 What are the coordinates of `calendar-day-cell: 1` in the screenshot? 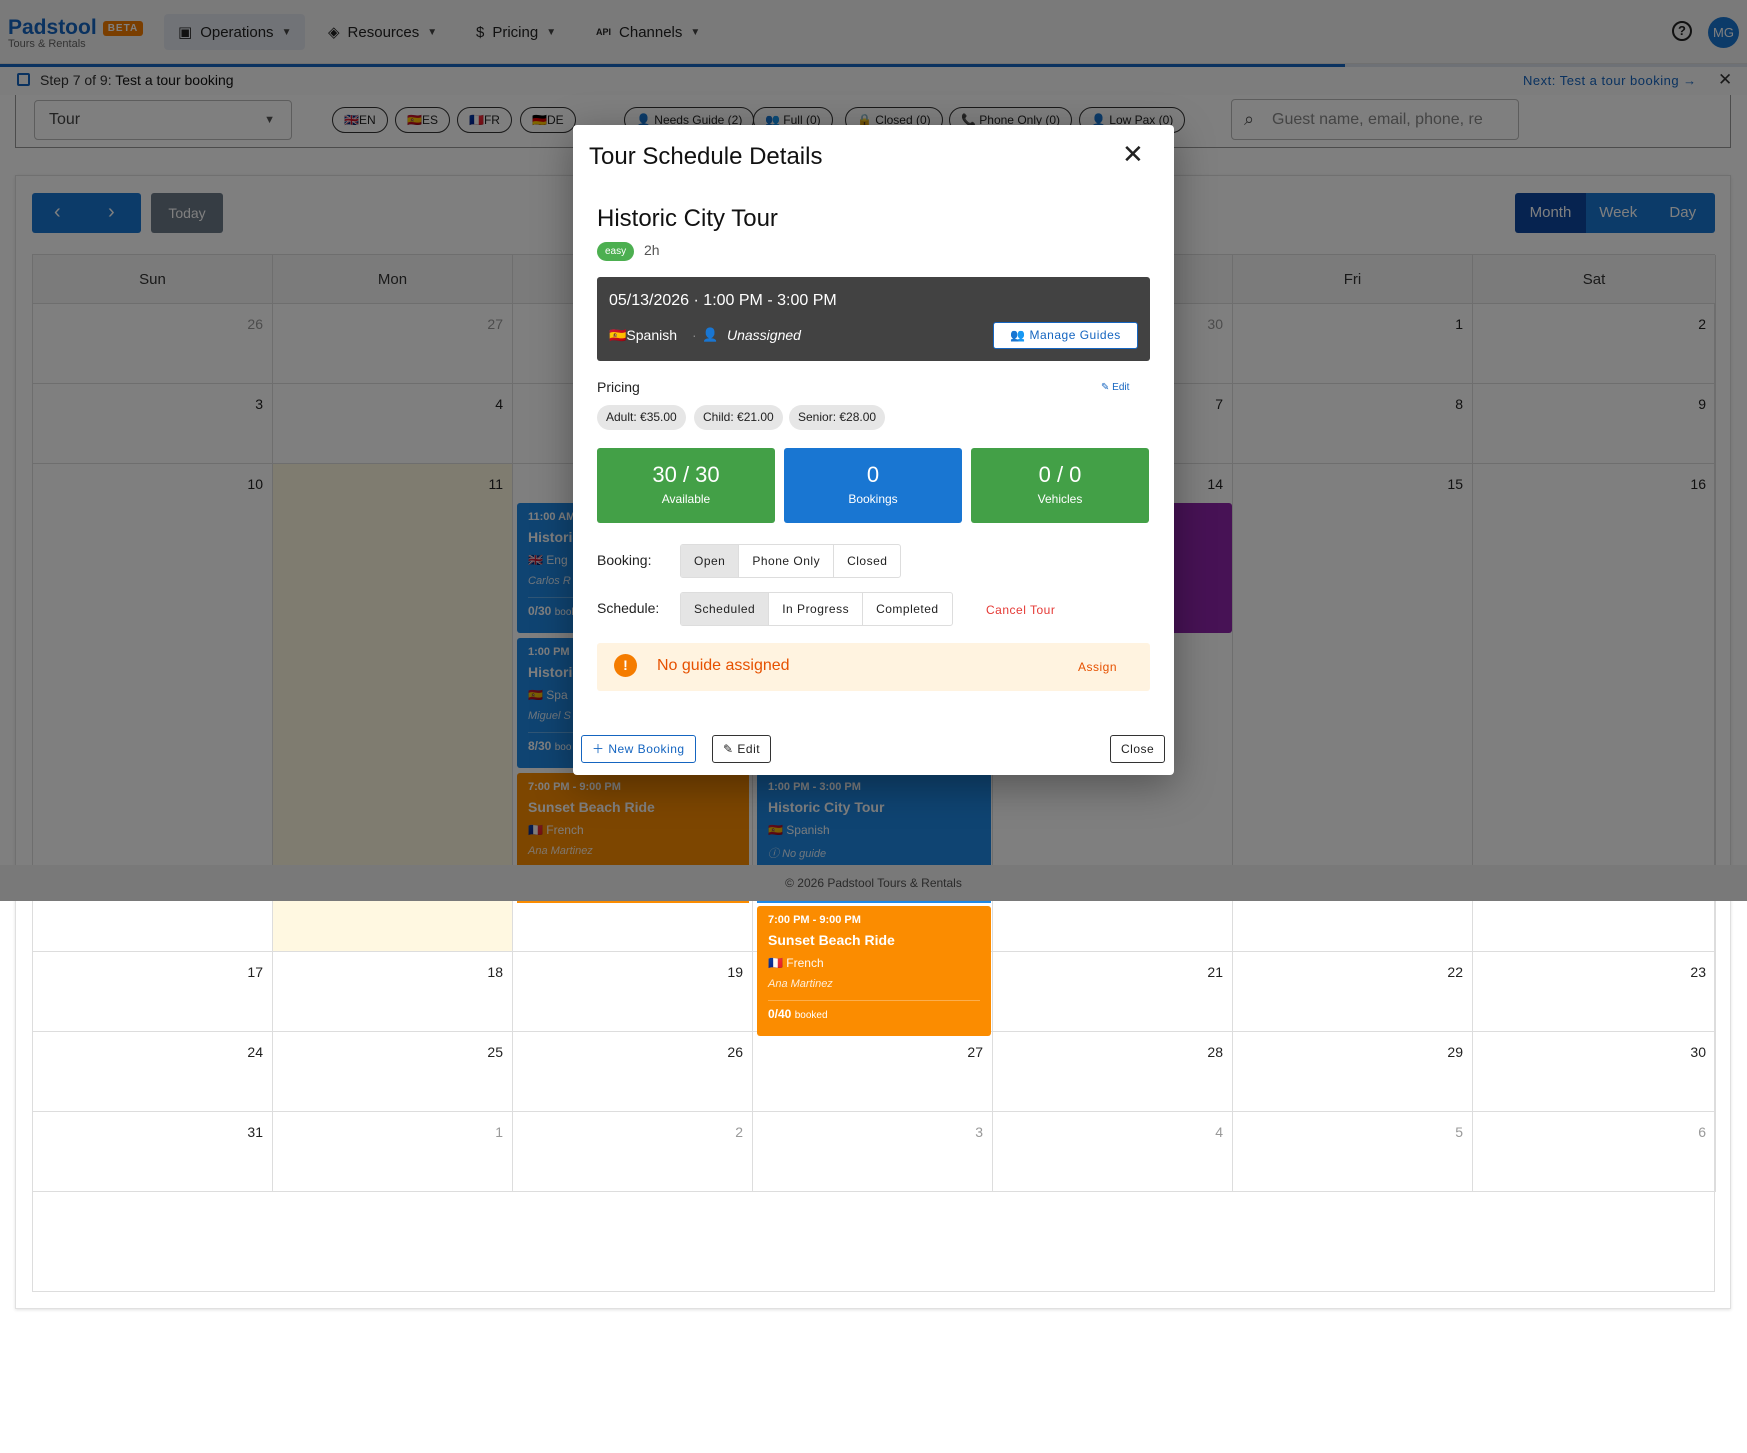 It's located at (393, 1152).